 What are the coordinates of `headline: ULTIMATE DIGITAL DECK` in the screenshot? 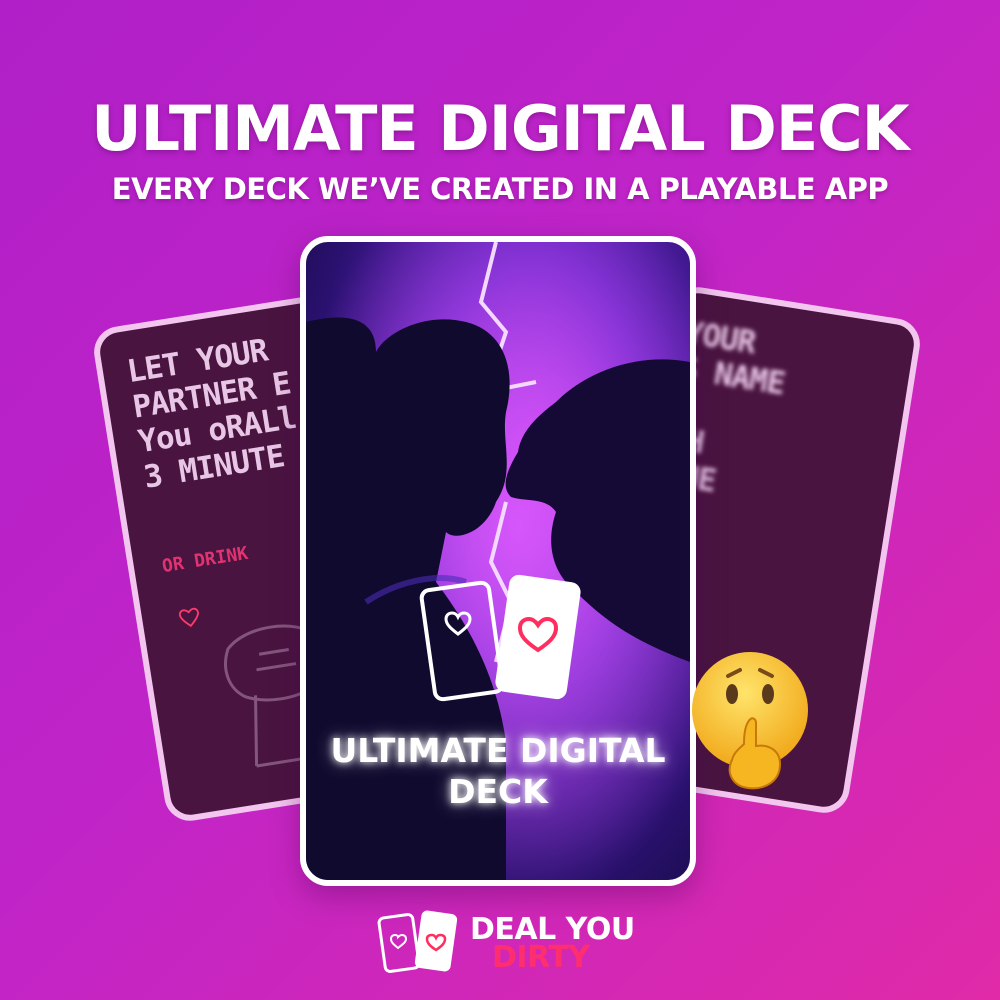 It's located at (500, 128).